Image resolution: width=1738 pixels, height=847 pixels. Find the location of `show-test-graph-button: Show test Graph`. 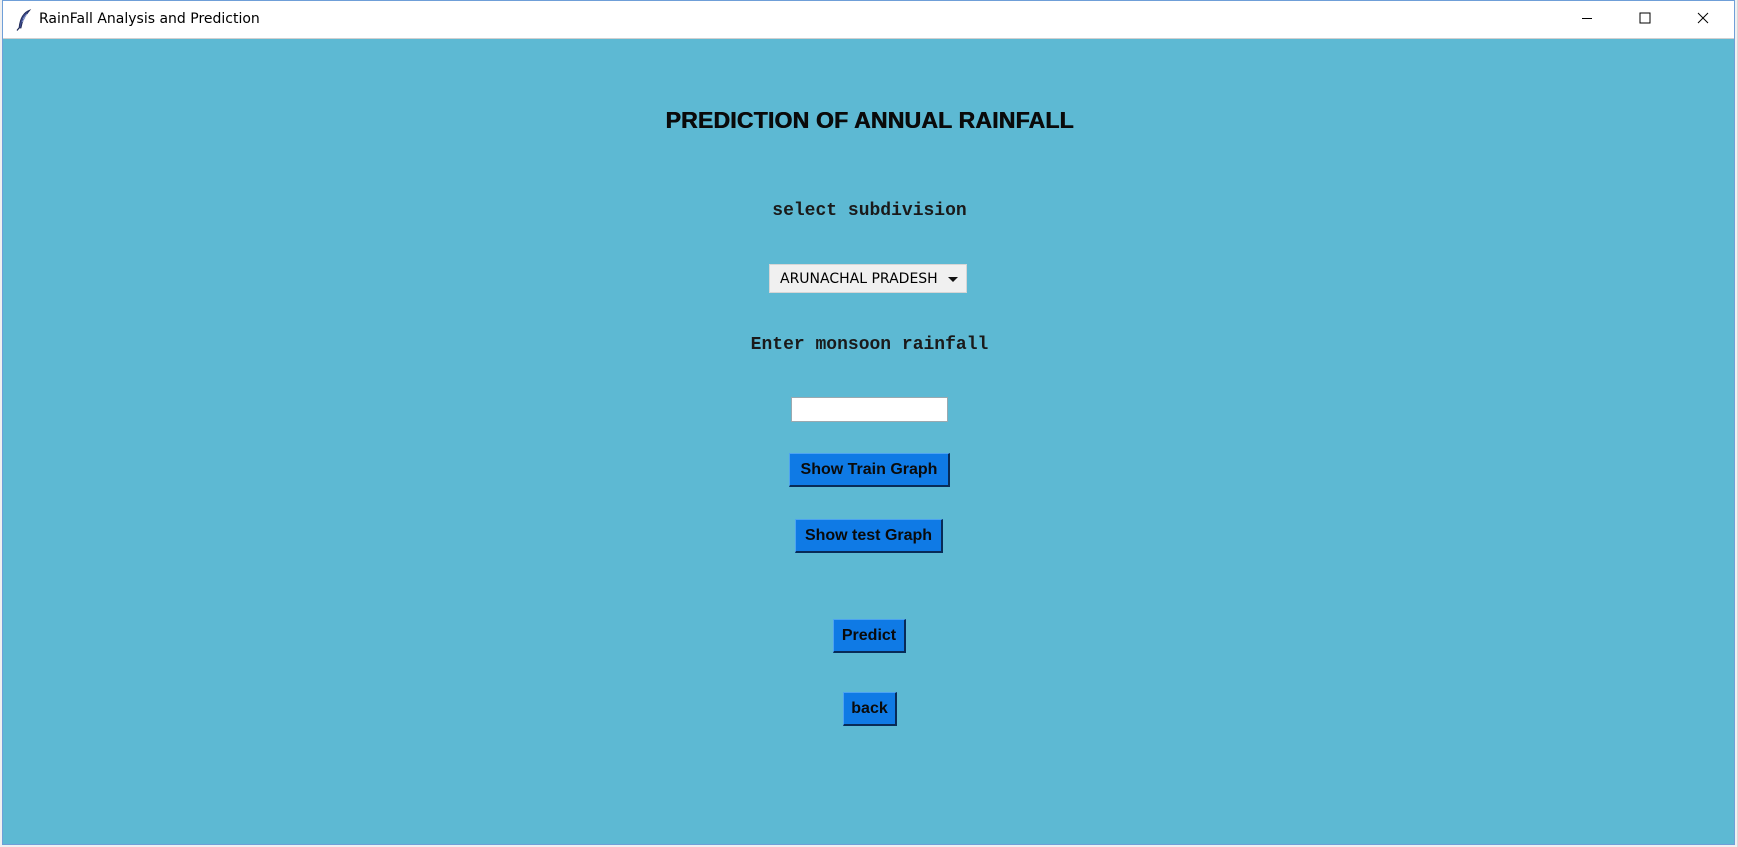

show-test-graph-button: Show test Graph is located at coordinates (869, 536).